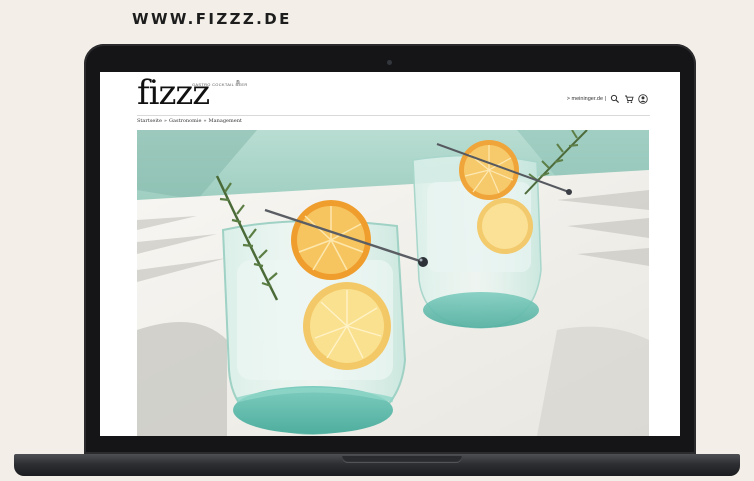 The height and width of the screenshot is (481, 754). I want to click on search-icon, so click(615, 99).